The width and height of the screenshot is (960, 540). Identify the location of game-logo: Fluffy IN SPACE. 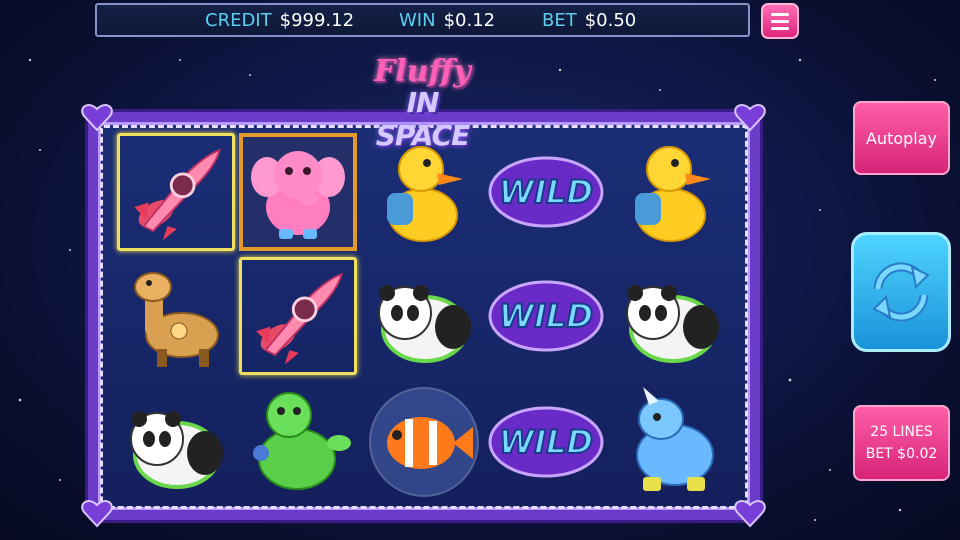
(419, 102).